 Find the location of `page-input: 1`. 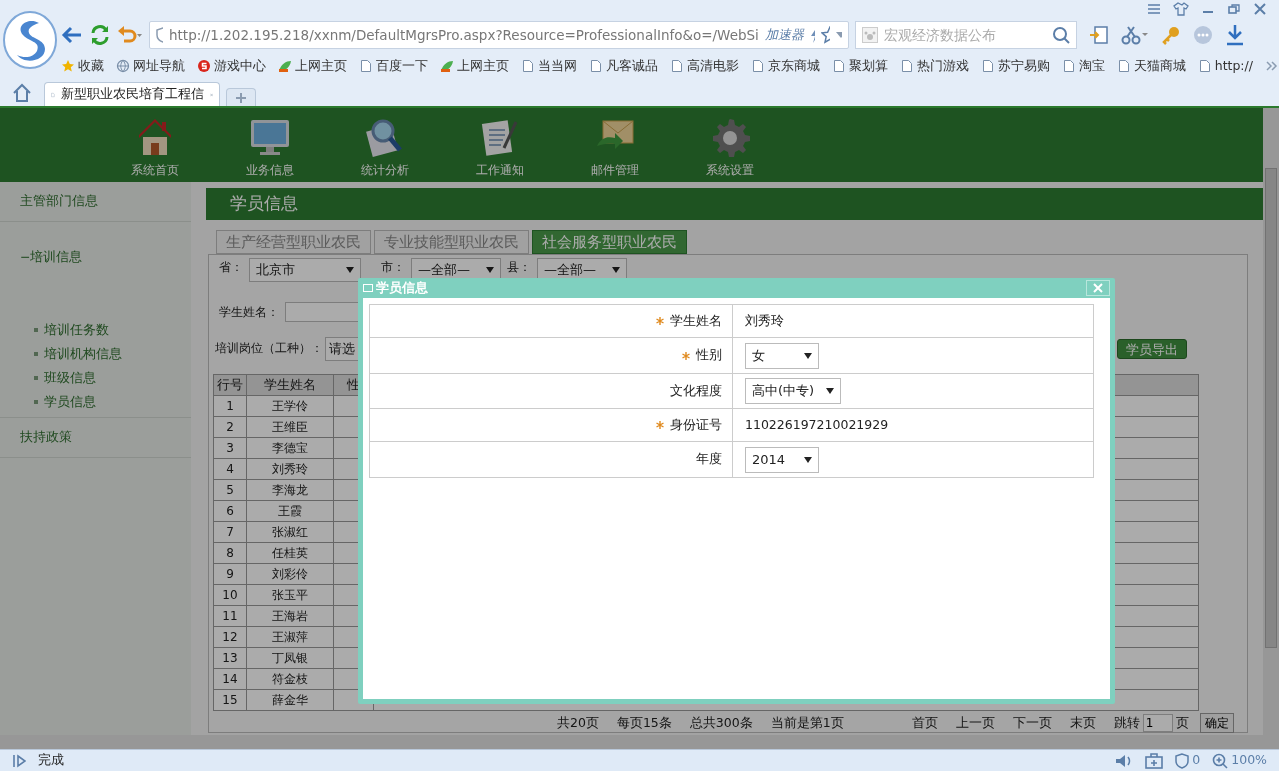

page-input: 1 is located at coordinates (1157, 723).